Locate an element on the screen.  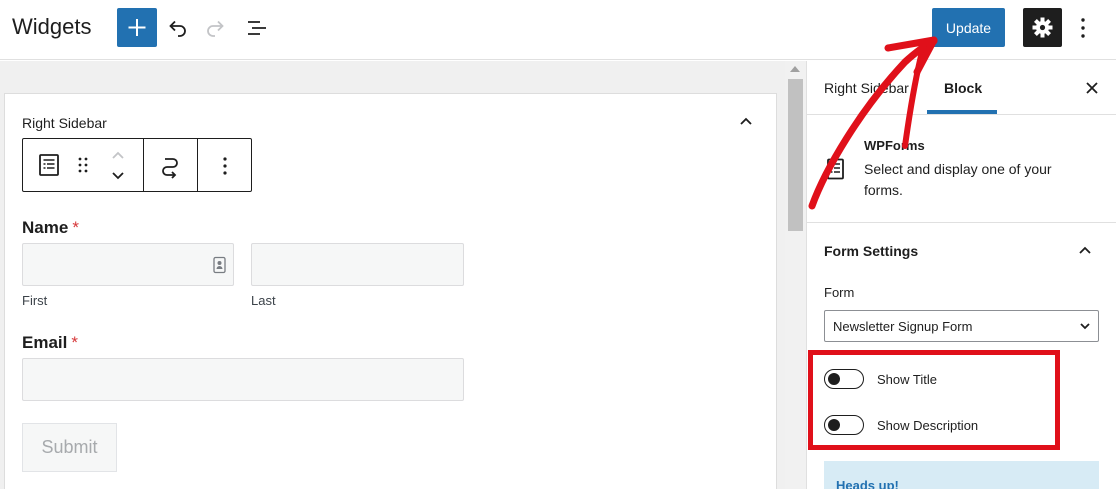
contact-card-icon is located at coordinates (219, 265).